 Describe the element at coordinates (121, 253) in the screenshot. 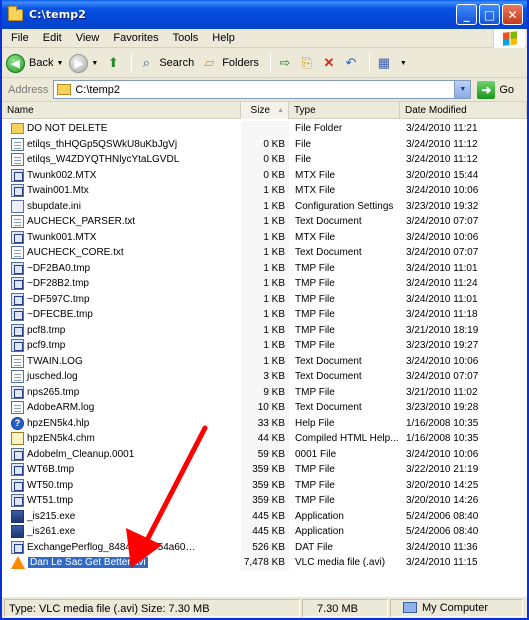

I see `file-name-cell: AUCHECK_CORE.txt` at that location.